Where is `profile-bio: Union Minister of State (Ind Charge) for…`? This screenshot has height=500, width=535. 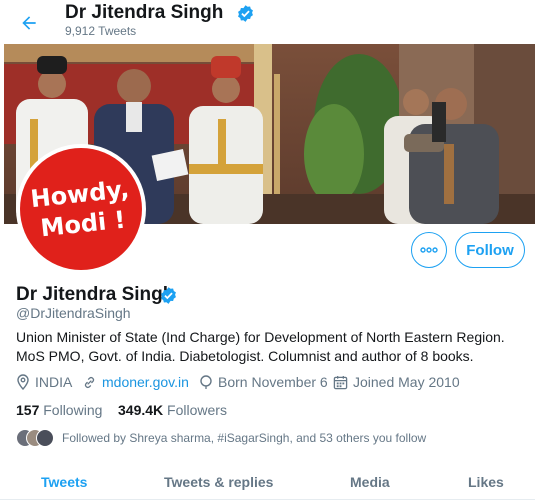 profile-bio: Union Minister of State (Ind Charge) for… is located at coordinates (260, 346).